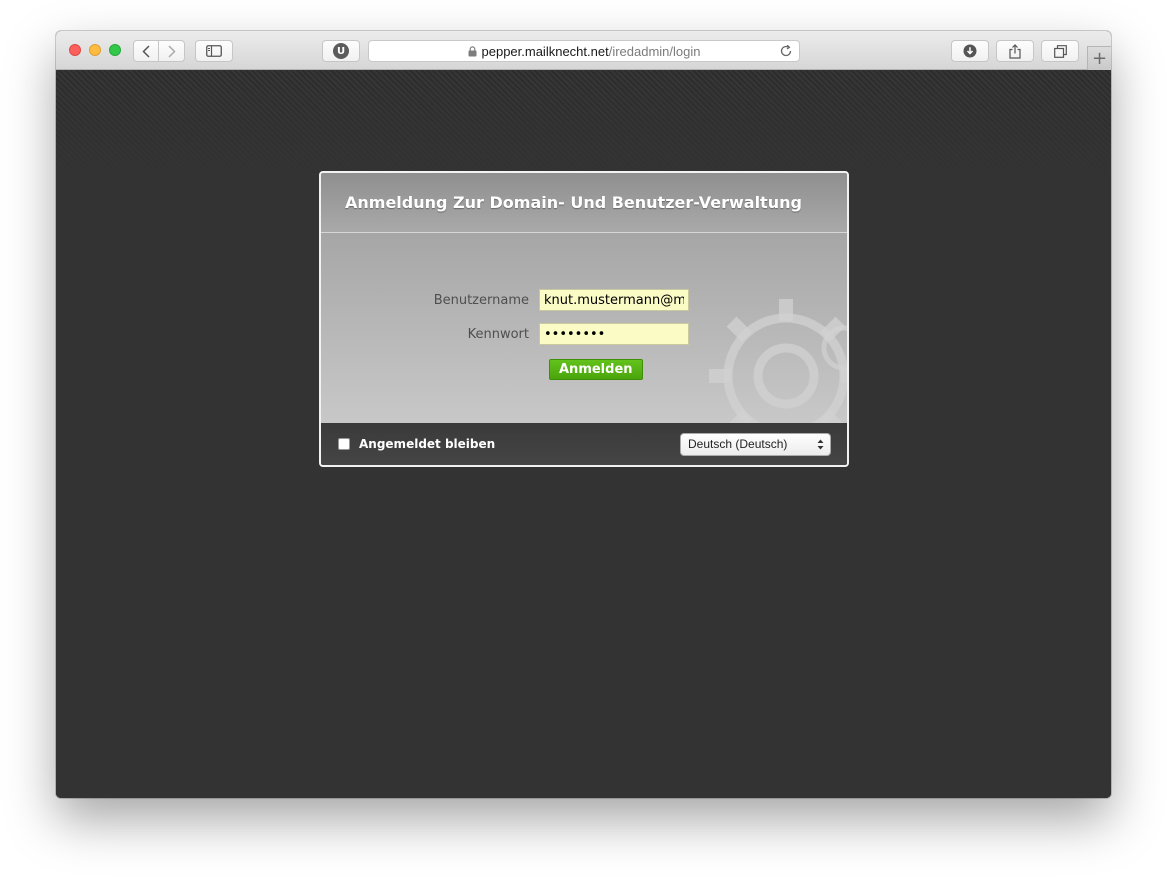  What do you see at coordinates (75, 50) in the screenshot?
I see `close-window-button` at bounding box center [75, 50].